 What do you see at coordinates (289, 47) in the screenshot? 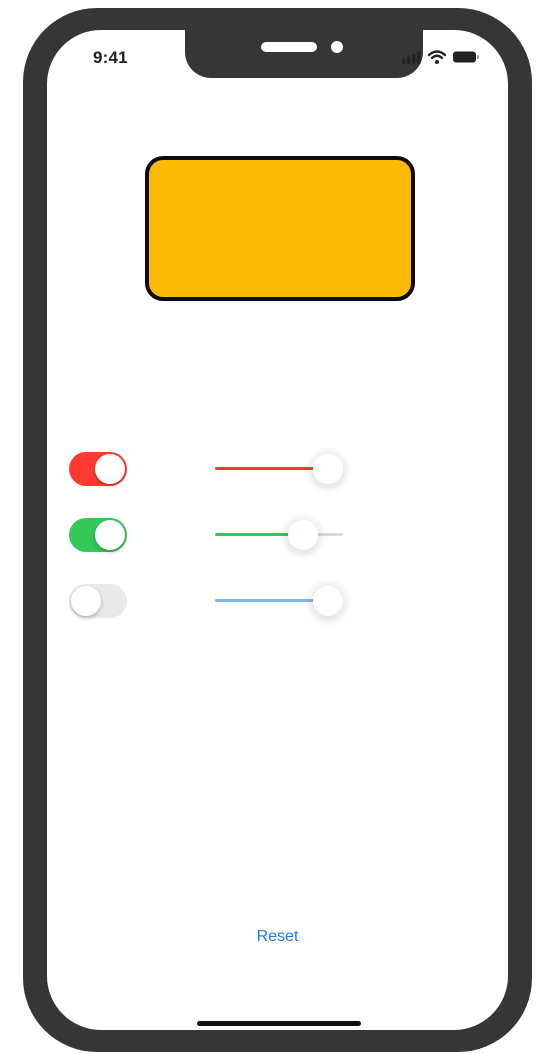
I see `speaker` at bounding box center [289, 47].